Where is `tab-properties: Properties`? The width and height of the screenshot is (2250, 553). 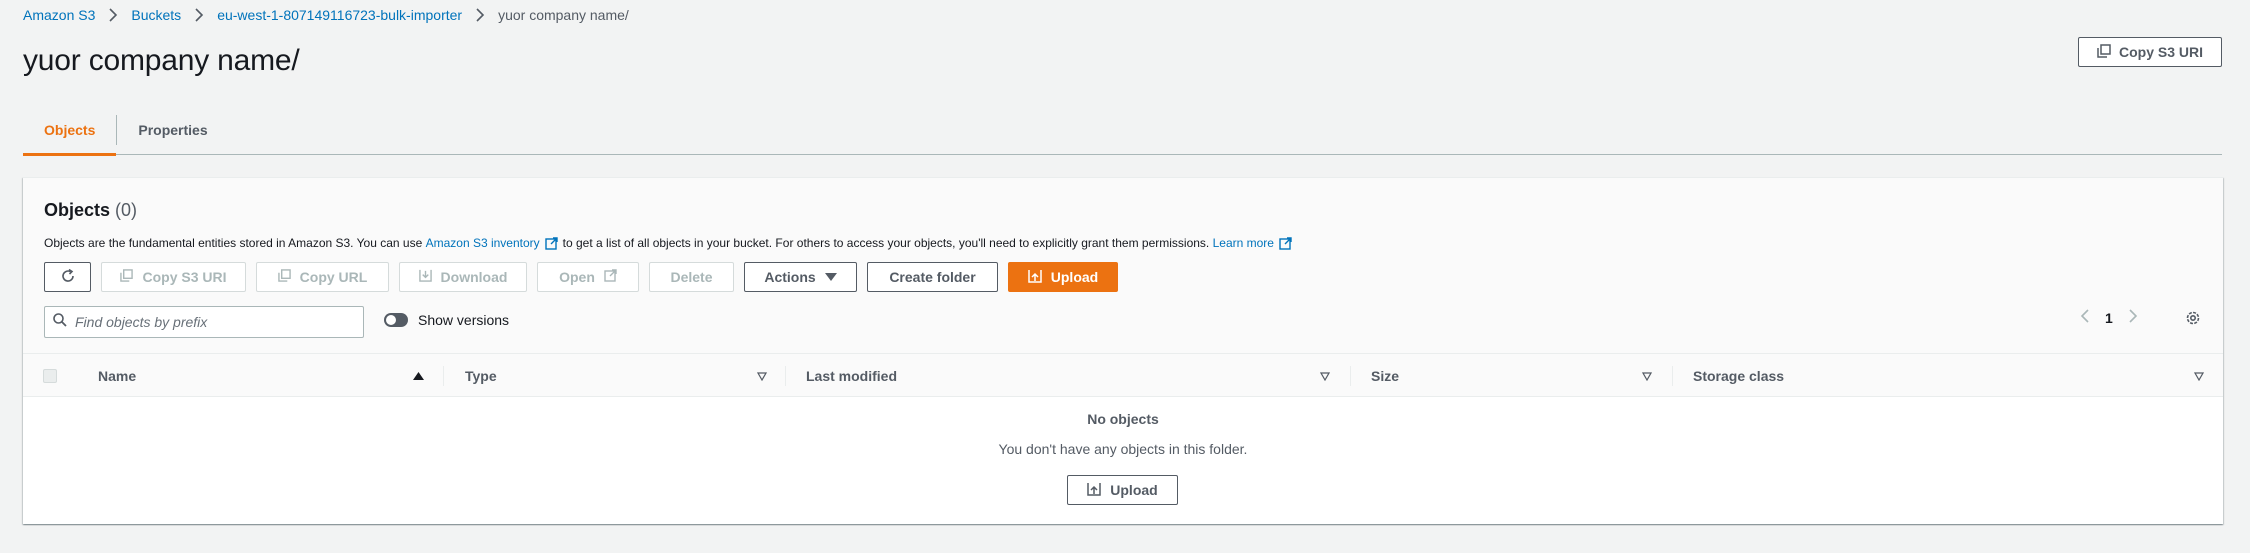 tab-properties: Properties is located at coordinates (172, 130).